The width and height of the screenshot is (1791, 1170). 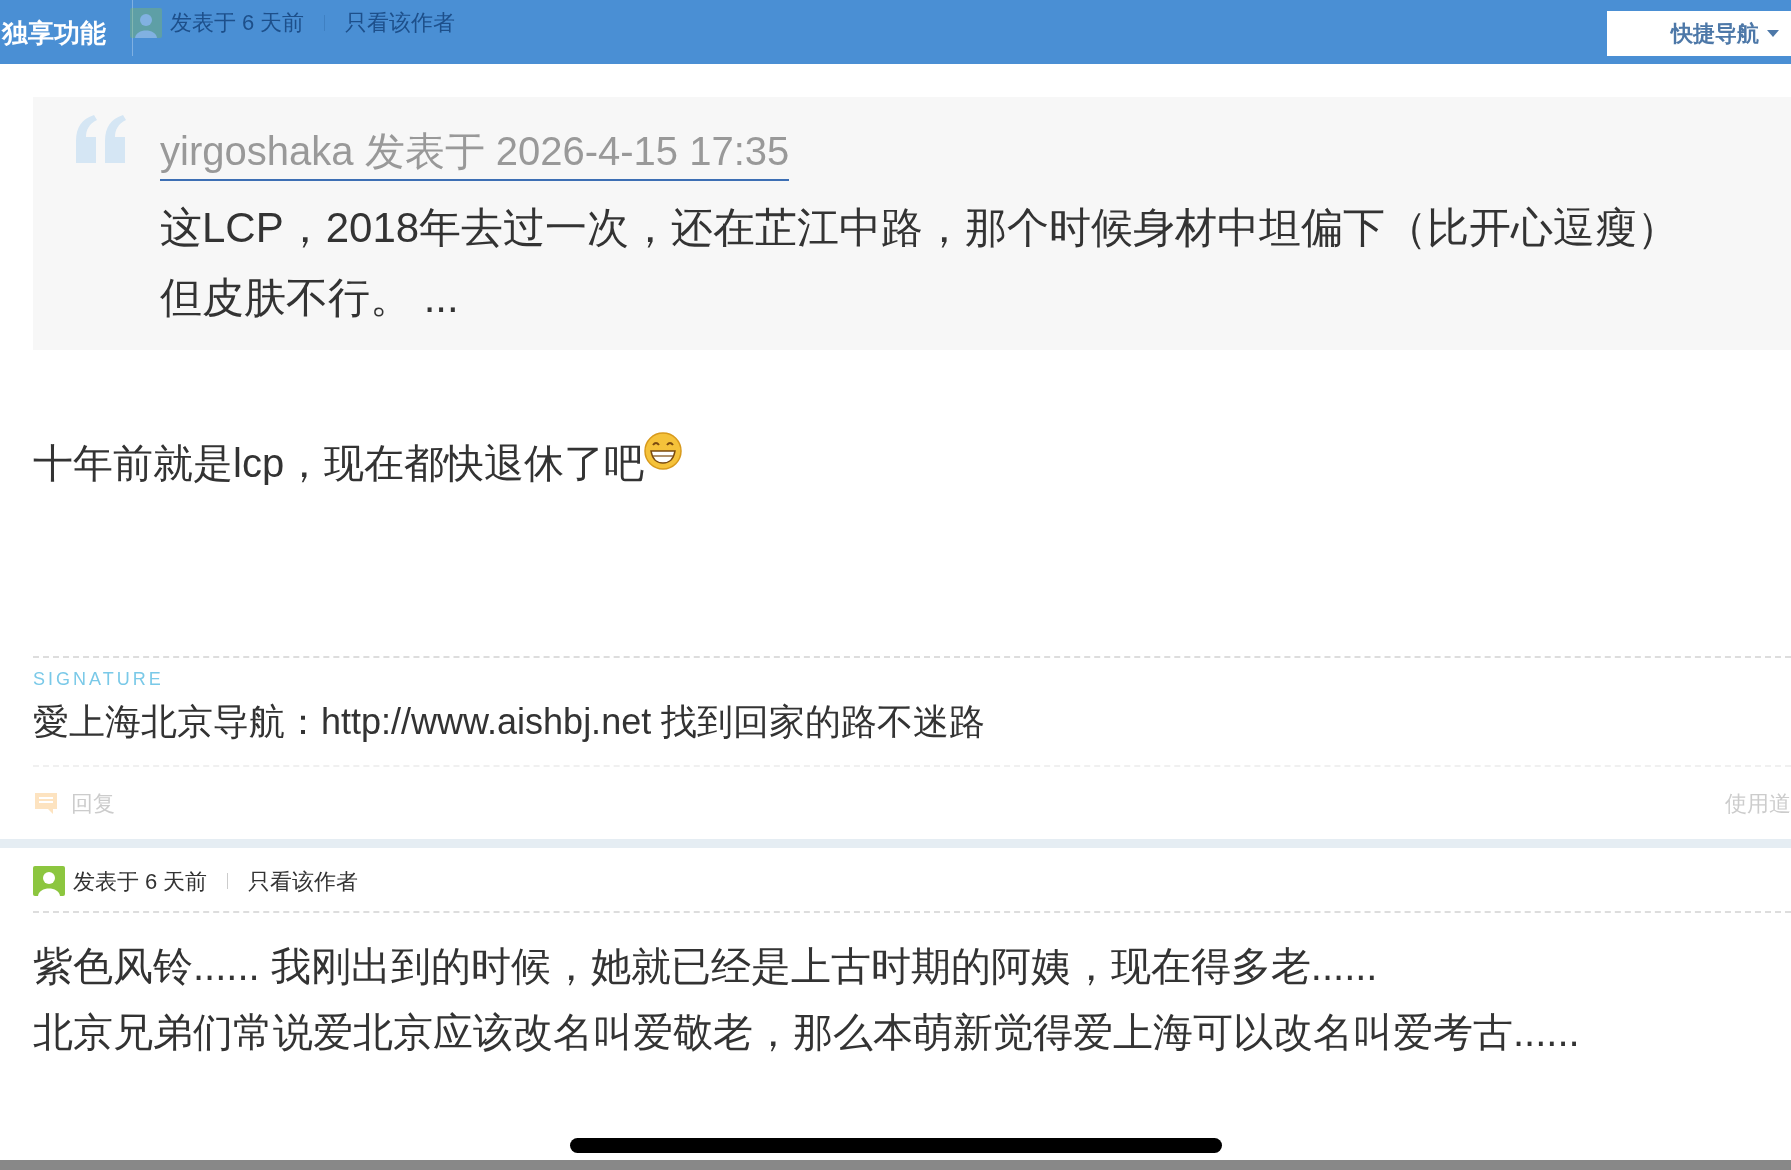 I want to click on comment-icon, so click(x=46, y=803).